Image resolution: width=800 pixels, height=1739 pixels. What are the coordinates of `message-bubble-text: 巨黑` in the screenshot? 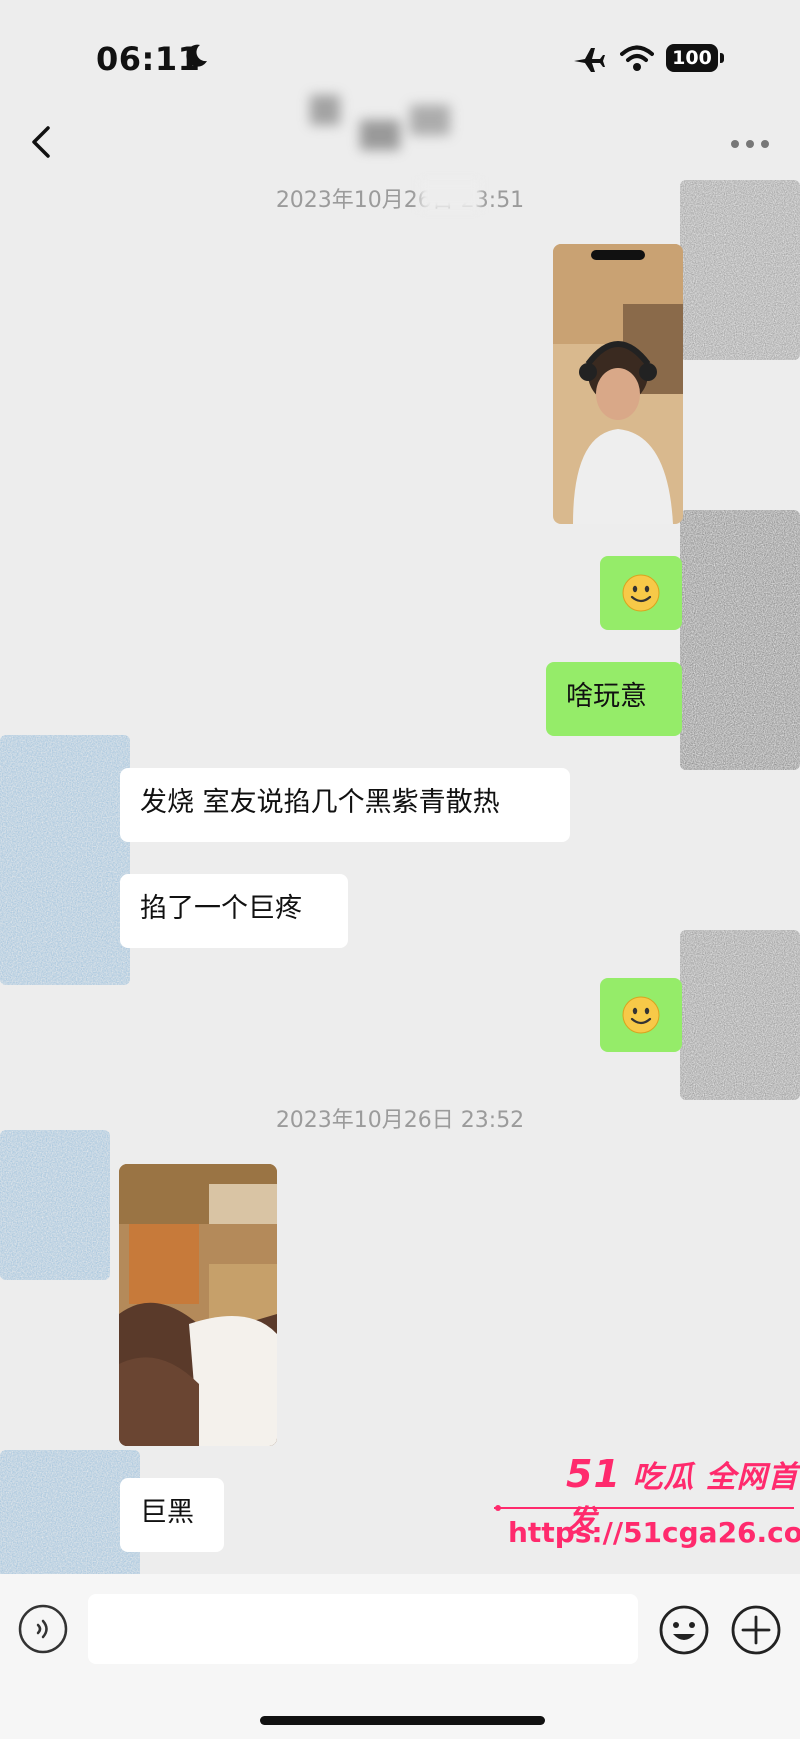 It's located at (172, 1515).